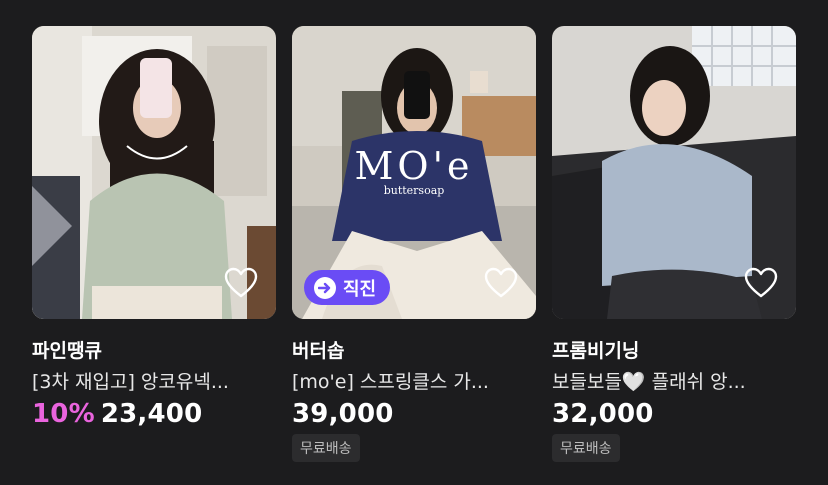 The height and width of the screenshot is (485, 828). Describe the element at coordinates (343, 414) in the screenshot. I see `price: 39,000` at that location.